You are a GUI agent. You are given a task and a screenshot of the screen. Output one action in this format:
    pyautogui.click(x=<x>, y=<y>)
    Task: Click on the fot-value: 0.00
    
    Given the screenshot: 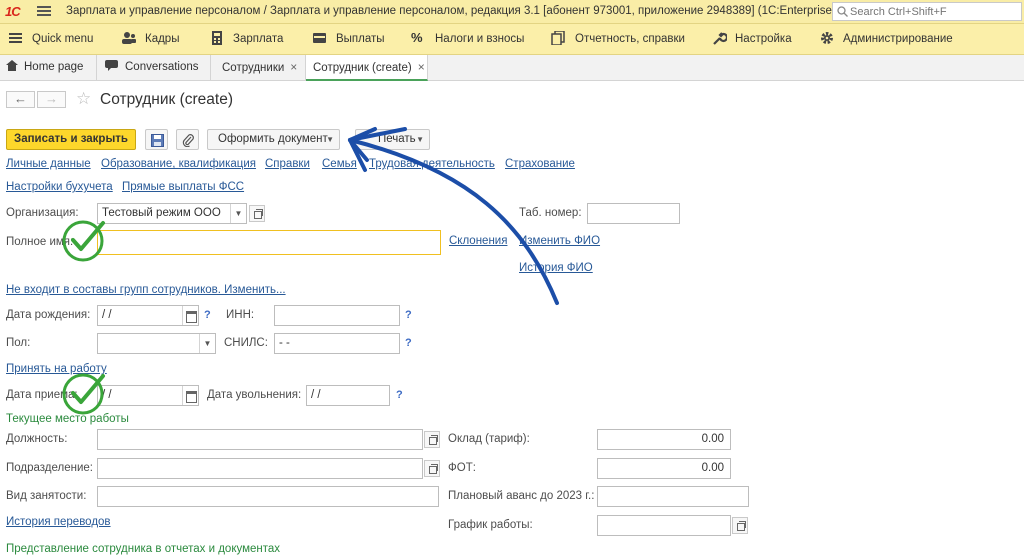 What is the action you would take?
    pyautogui.click(x=712, y=468)
    